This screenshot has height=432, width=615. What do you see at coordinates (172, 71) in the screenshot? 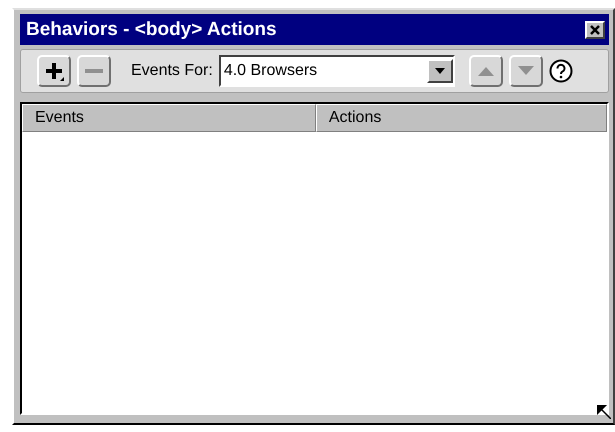
I see `events-for-label: Events For:` at bounding box center [172, 71].